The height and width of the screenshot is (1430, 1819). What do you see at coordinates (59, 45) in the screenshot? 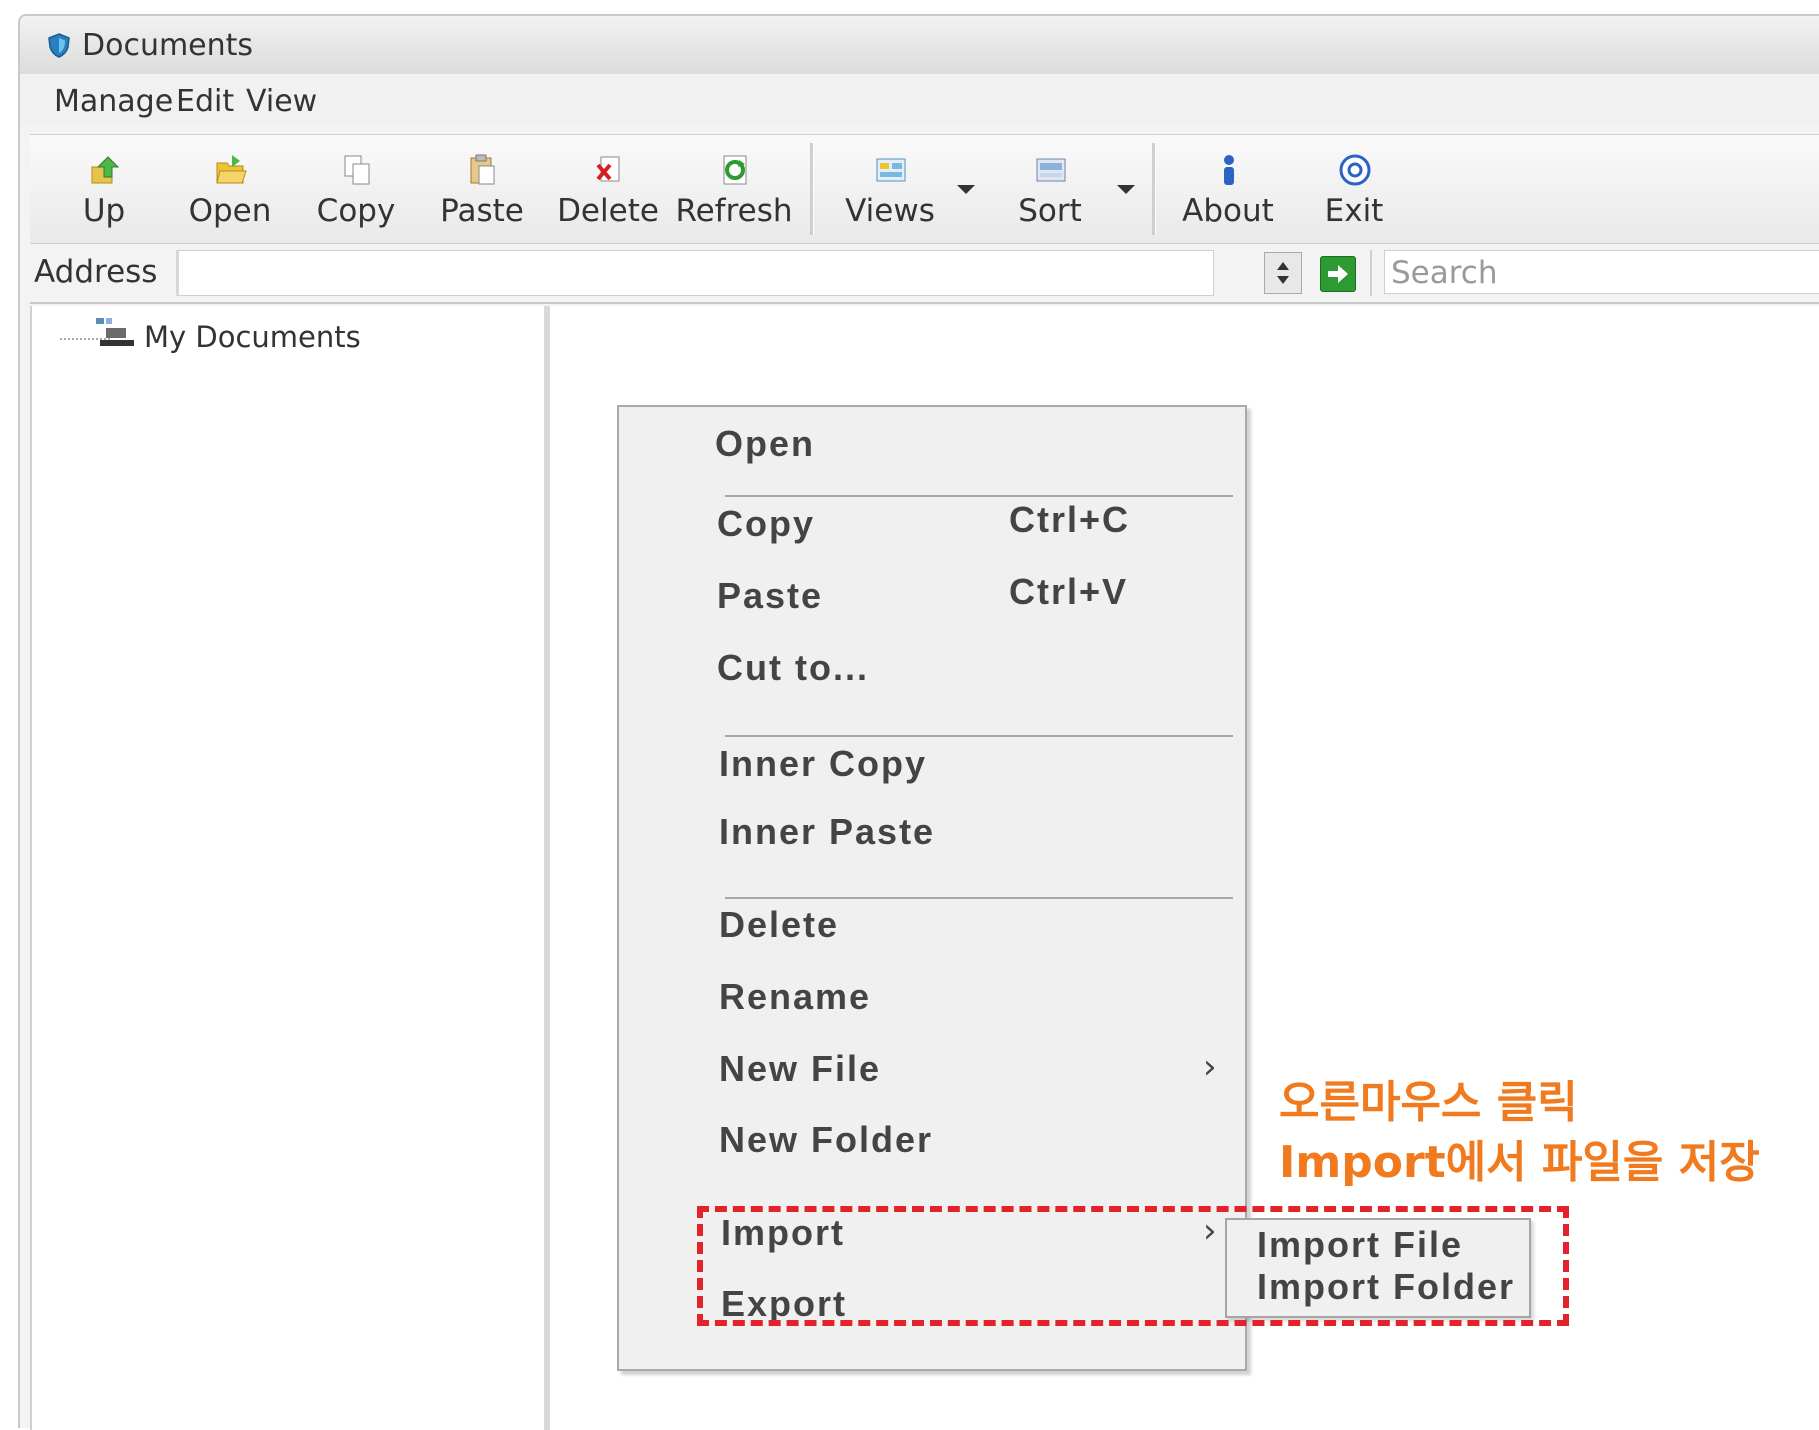
I see `shield-app-icon` at bounding box center [59, 45].